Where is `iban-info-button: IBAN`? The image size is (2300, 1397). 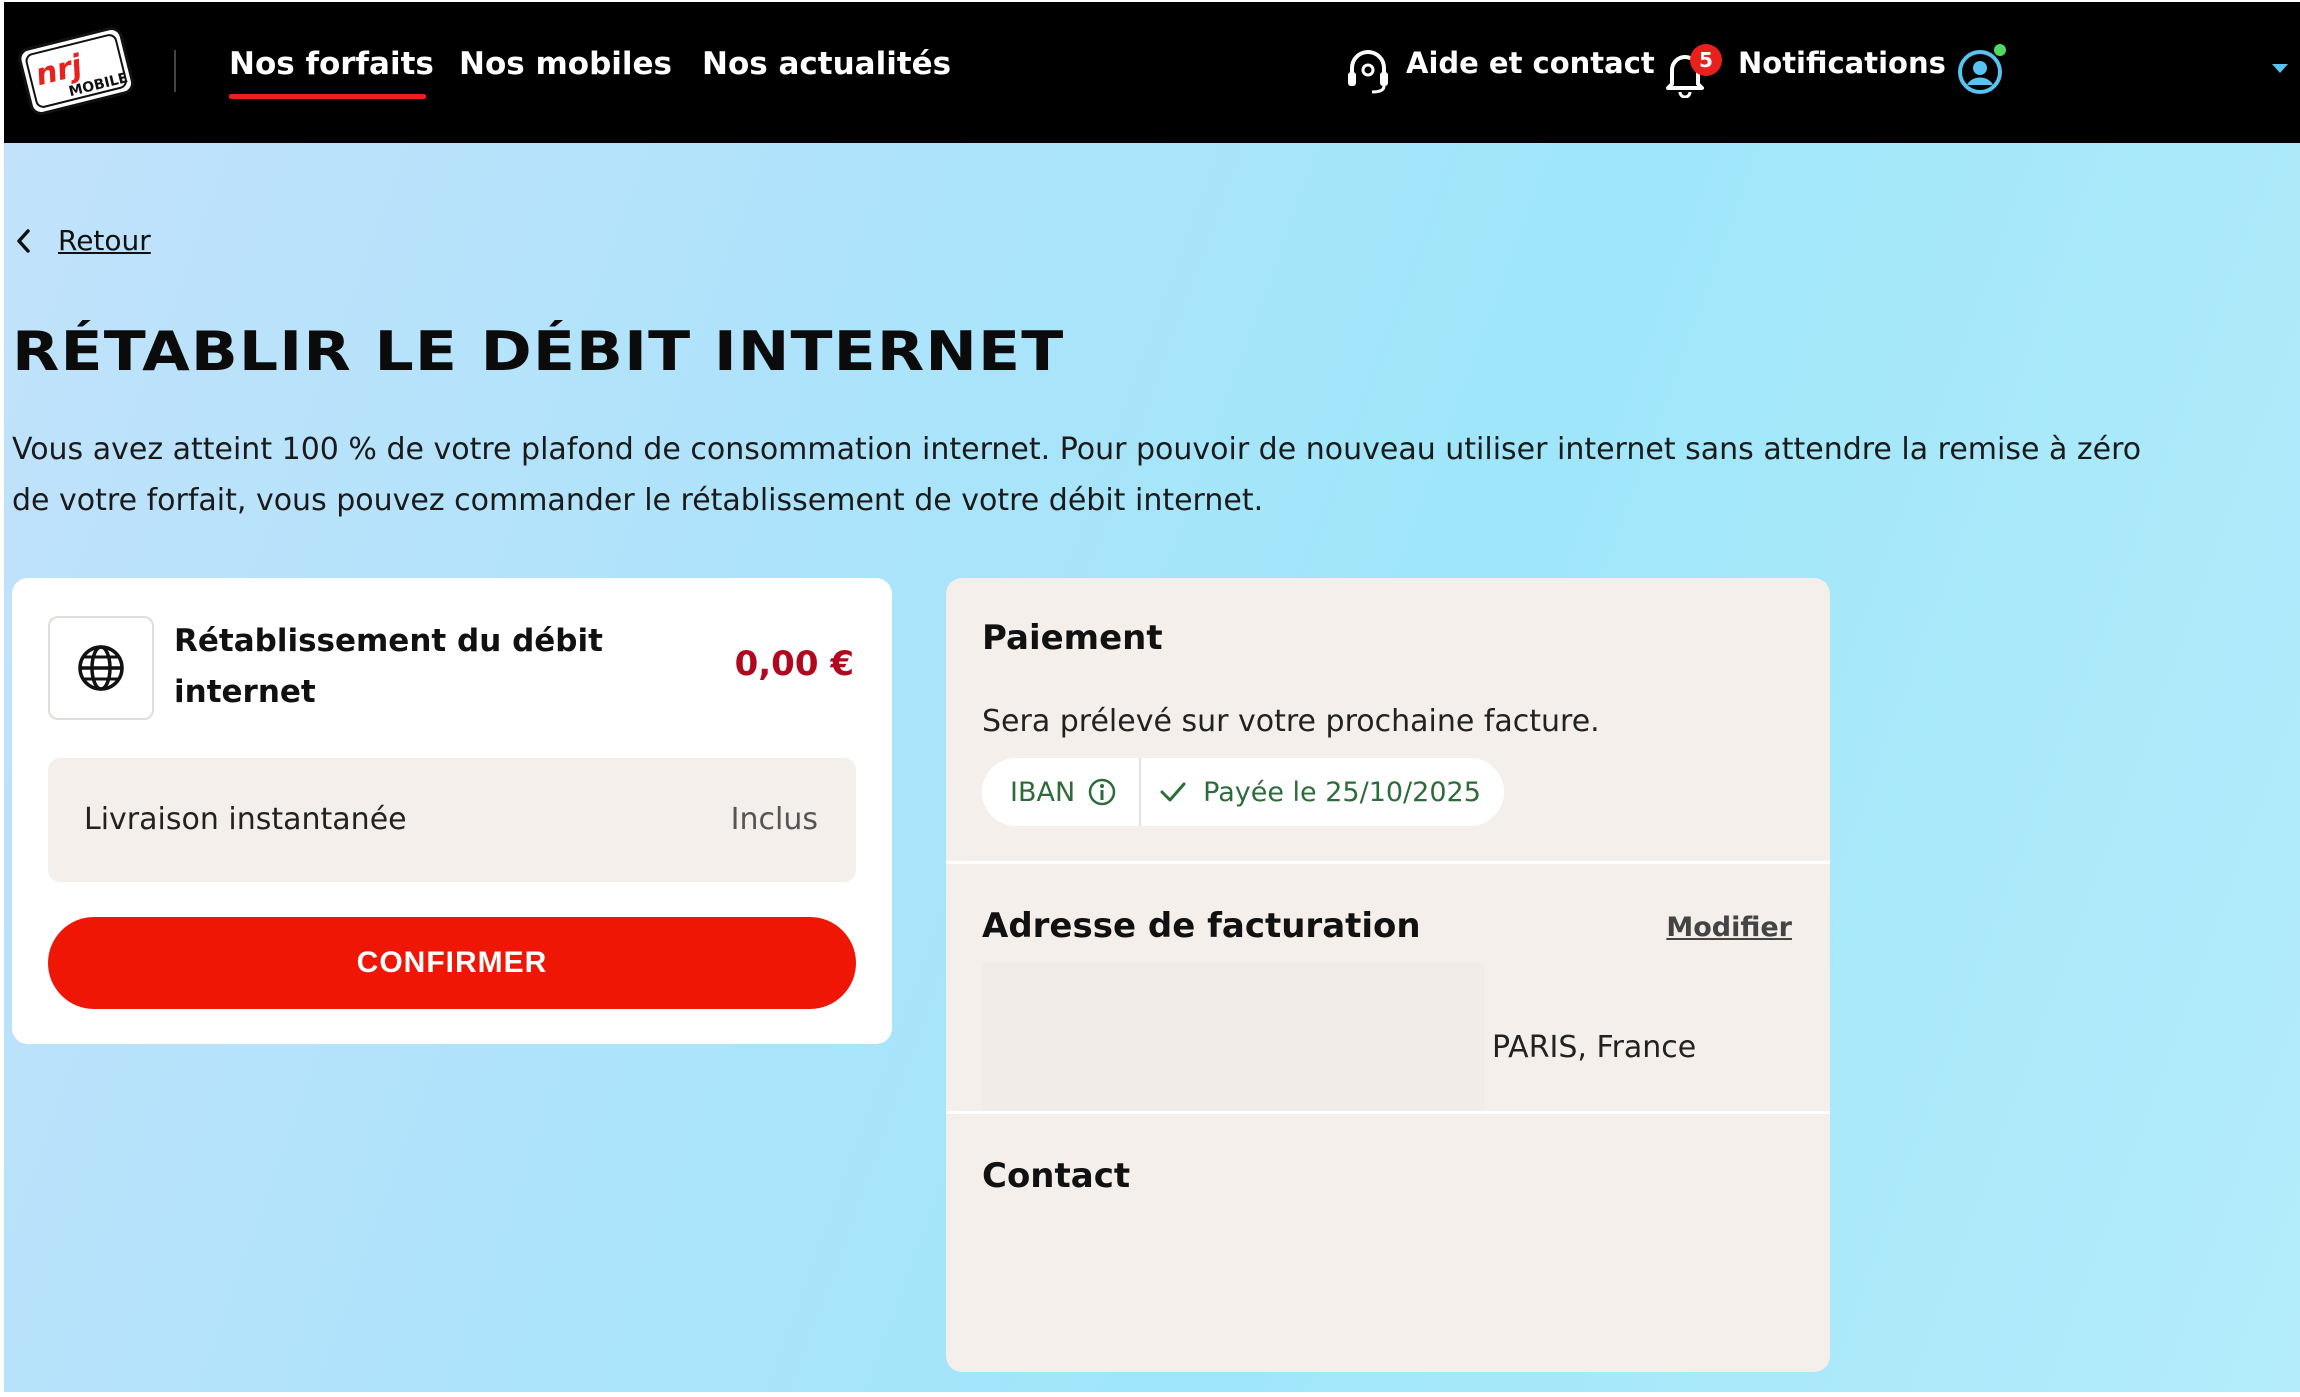 iban-info-button: IBAN is located at coordinates (1062, 792).